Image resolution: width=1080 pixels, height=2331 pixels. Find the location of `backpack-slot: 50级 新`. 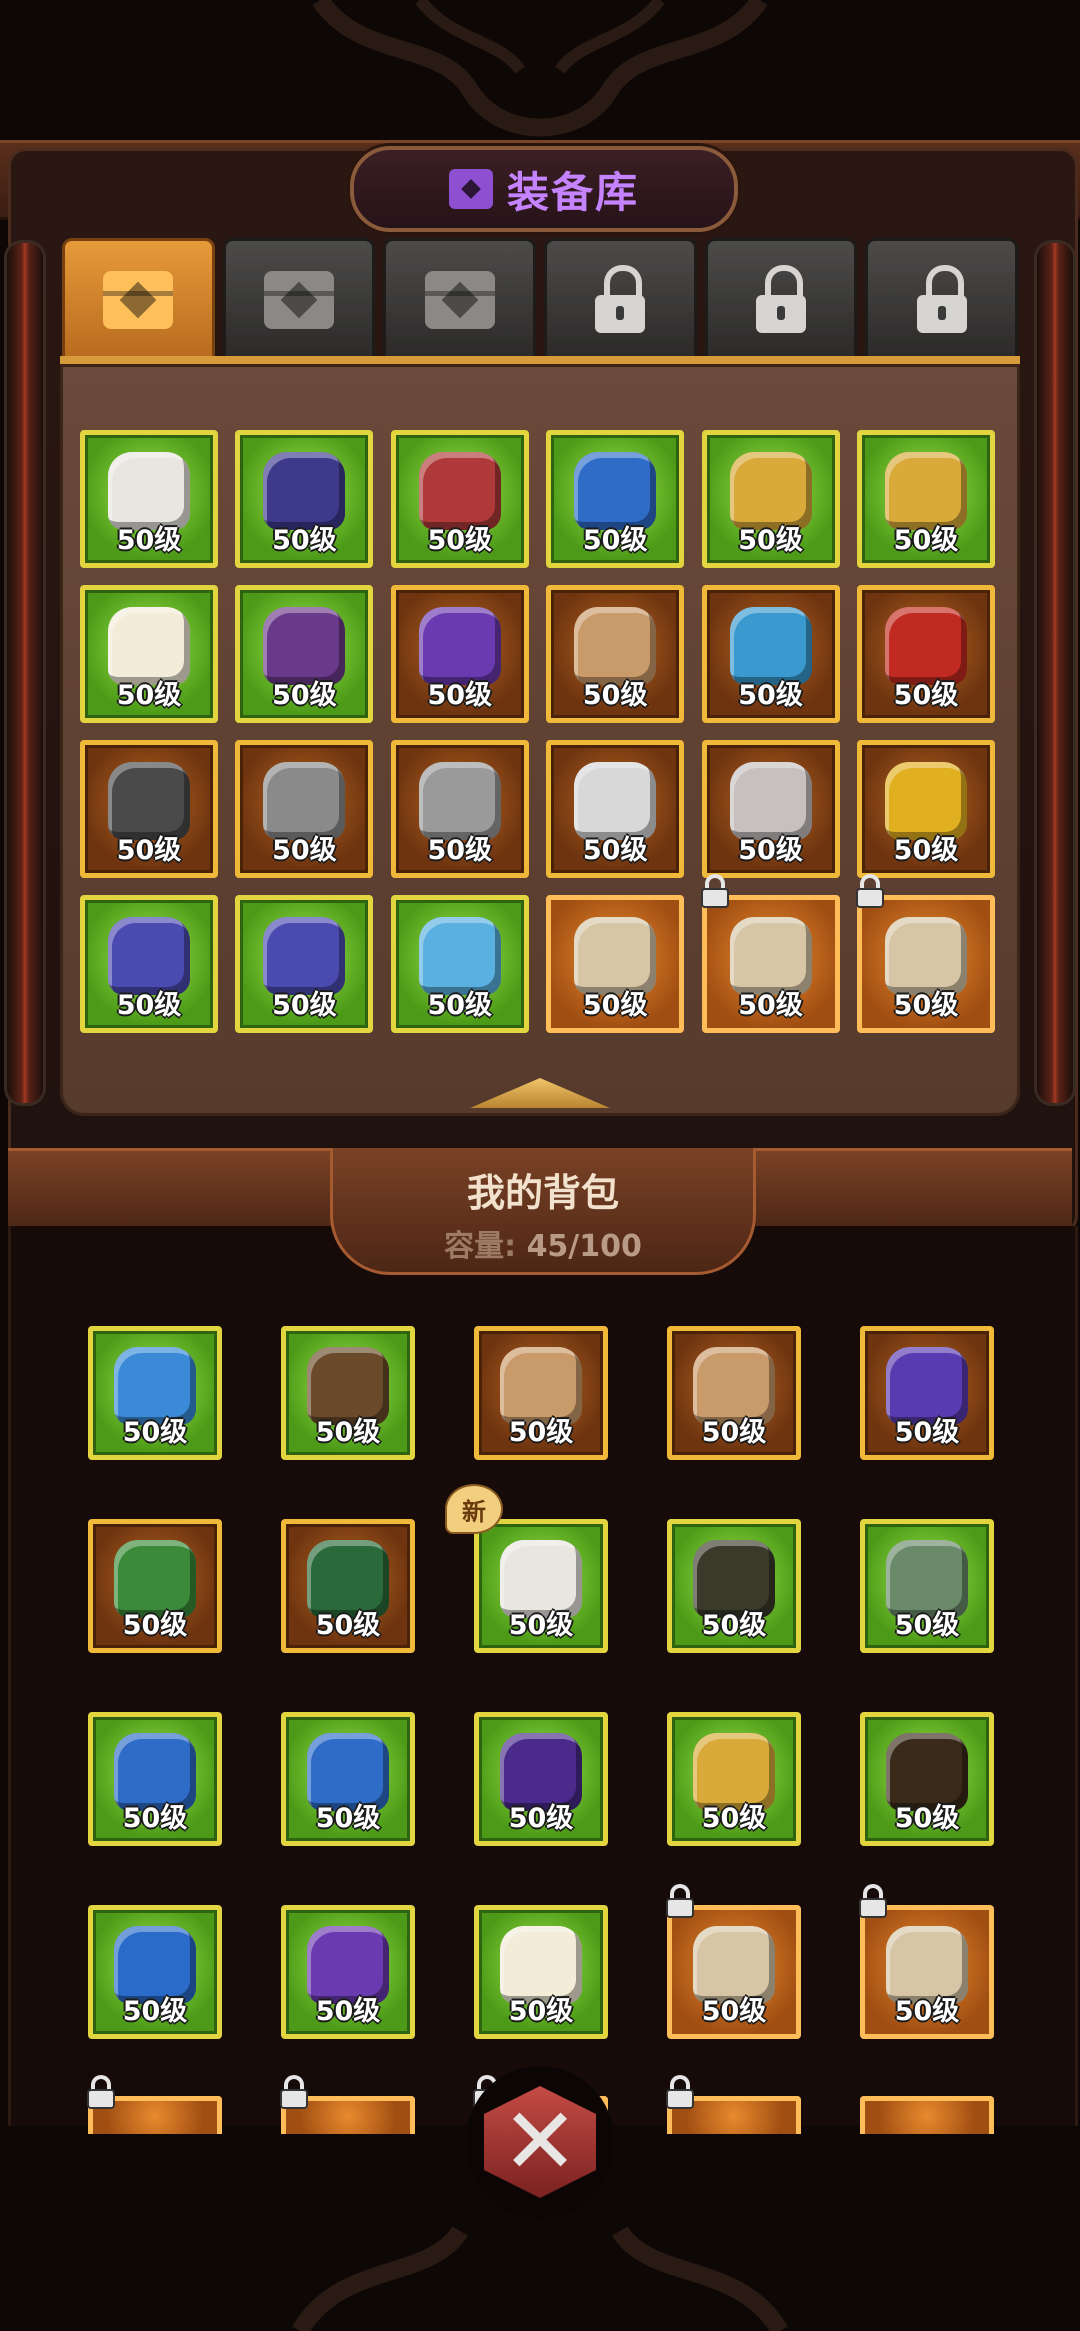

backpack-slot: 50级 新 is located at coordinates (526, 1568).